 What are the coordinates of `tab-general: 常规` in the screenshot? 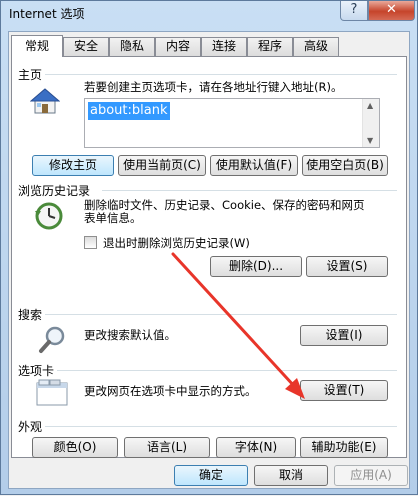 It's located at (37, 46).